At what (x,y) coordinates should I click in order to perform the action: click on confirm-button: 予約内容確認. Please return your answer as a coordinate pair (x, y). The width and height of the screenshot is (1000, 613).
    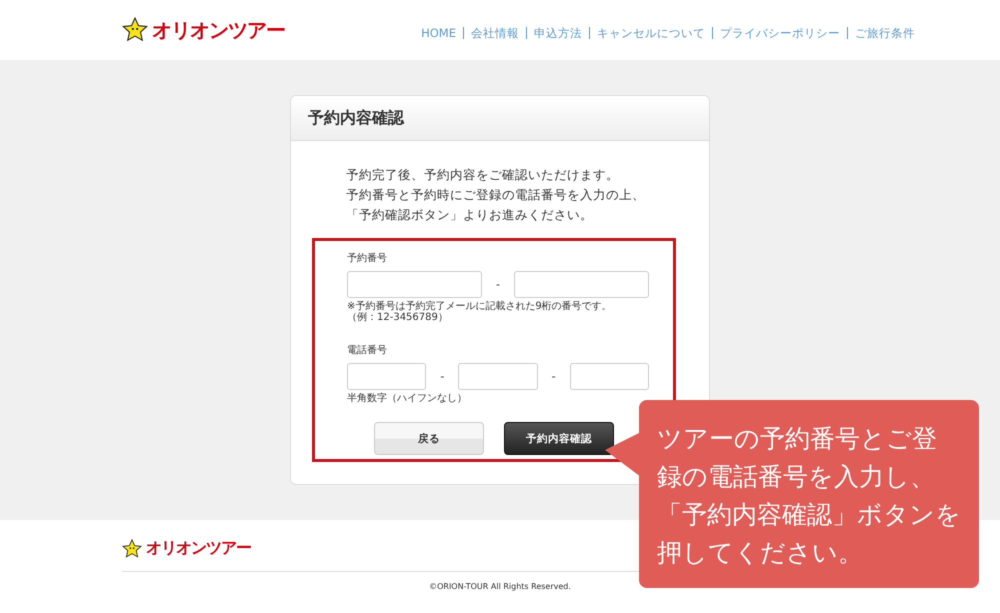
    Looking at the image, I should click on (559, 438).